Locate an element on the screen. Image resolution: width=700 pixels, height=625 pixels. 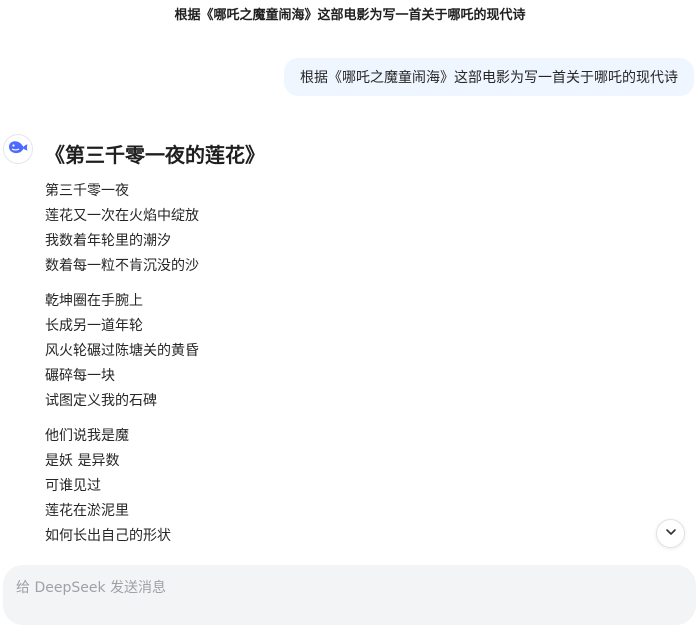
poem-line: 可谁见过 is located at coordinates (73, 486).